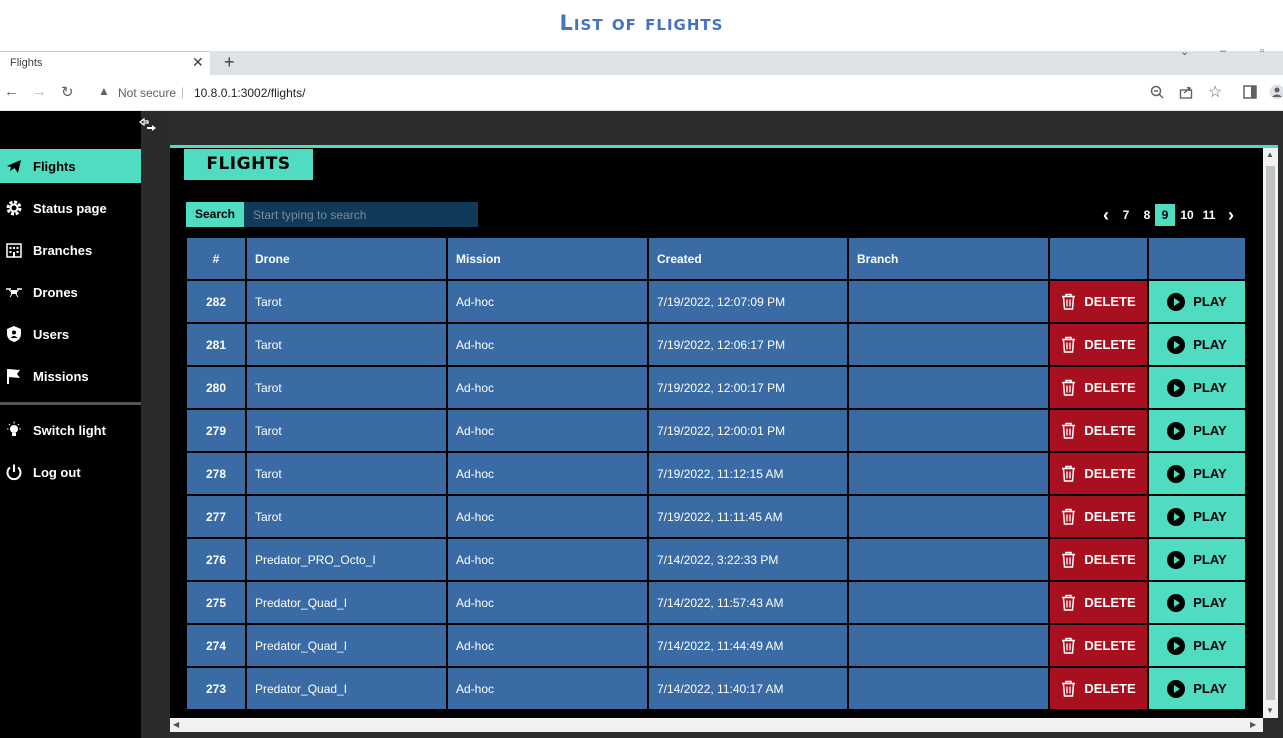  Describe the element at coordinates (148, 125) in the screenshot. I see `collapse-sidebar-icon` at that location.